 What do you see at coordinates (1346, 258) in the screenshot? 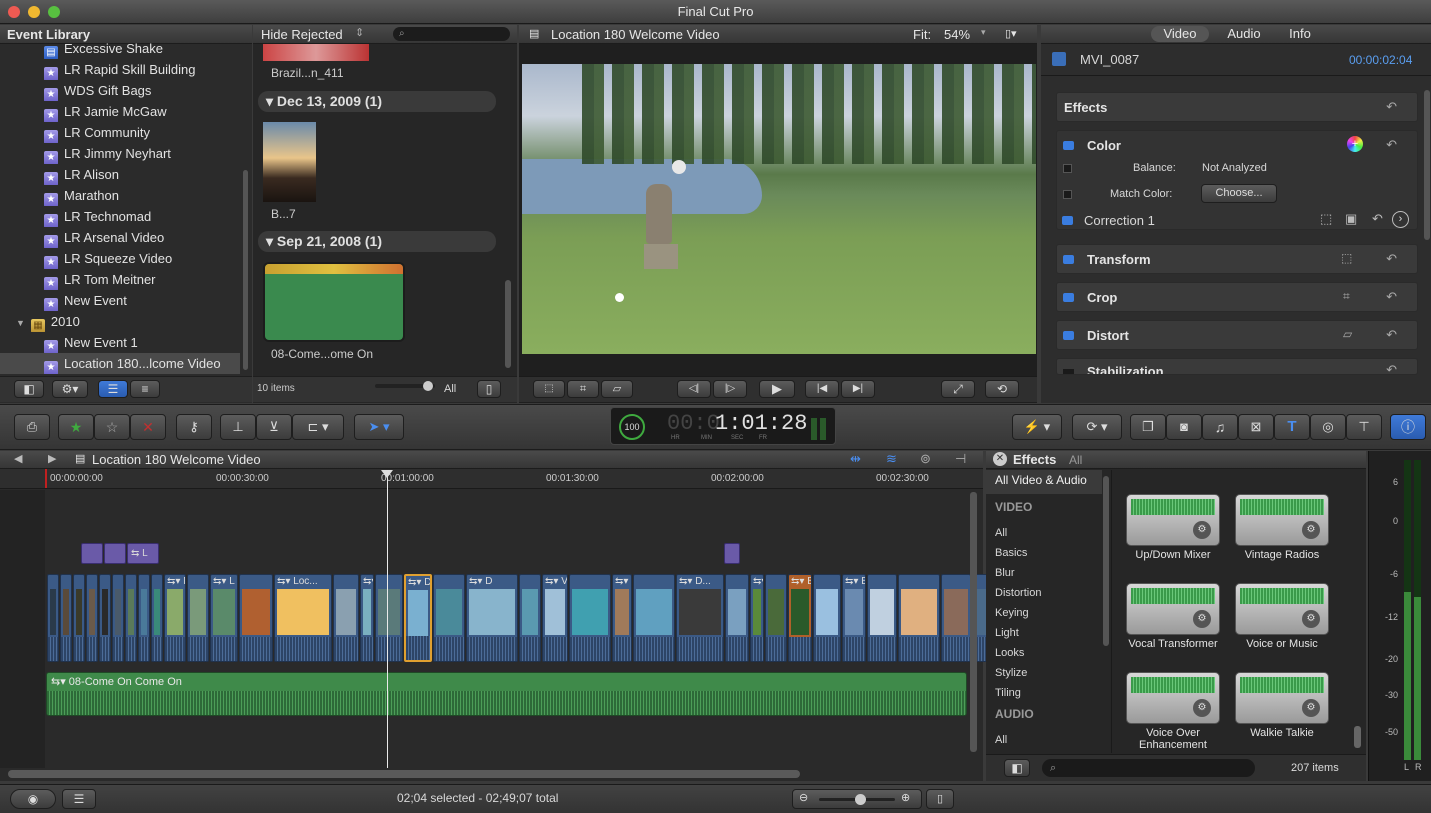
I see `transform-icon: ⬚` at bounding box center [1346, 258].